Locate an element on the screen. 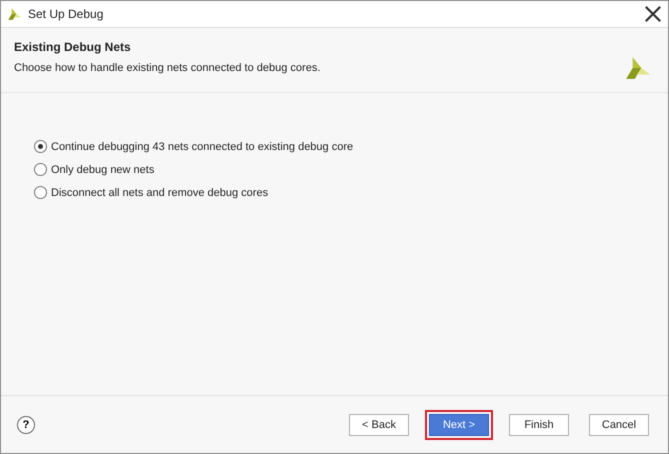 The image size is (669, 454). option-label: Disconnect all nets and remove debug cores is located at coordinates (159, 192).